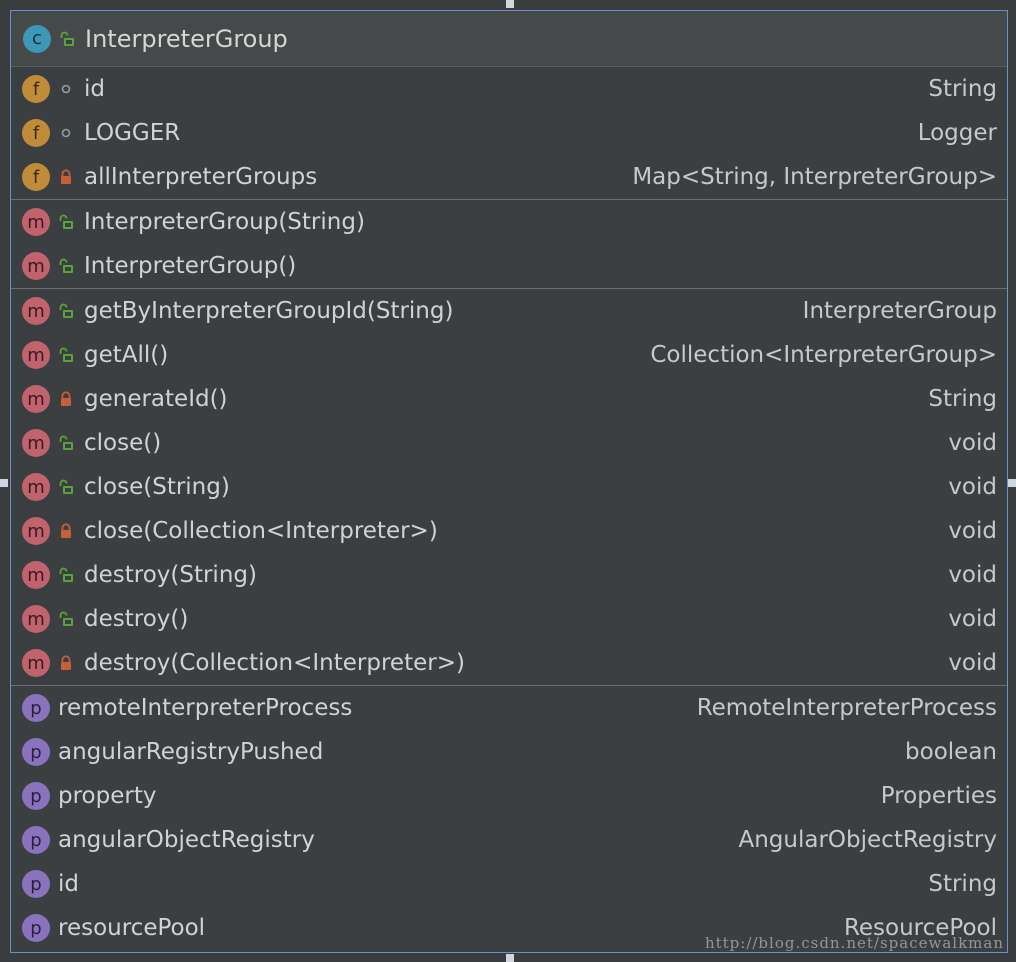  What do you see at coordinates (957, 133) in the screenshot?
I see `type-label: Logger` at bounding box center [957, 133].